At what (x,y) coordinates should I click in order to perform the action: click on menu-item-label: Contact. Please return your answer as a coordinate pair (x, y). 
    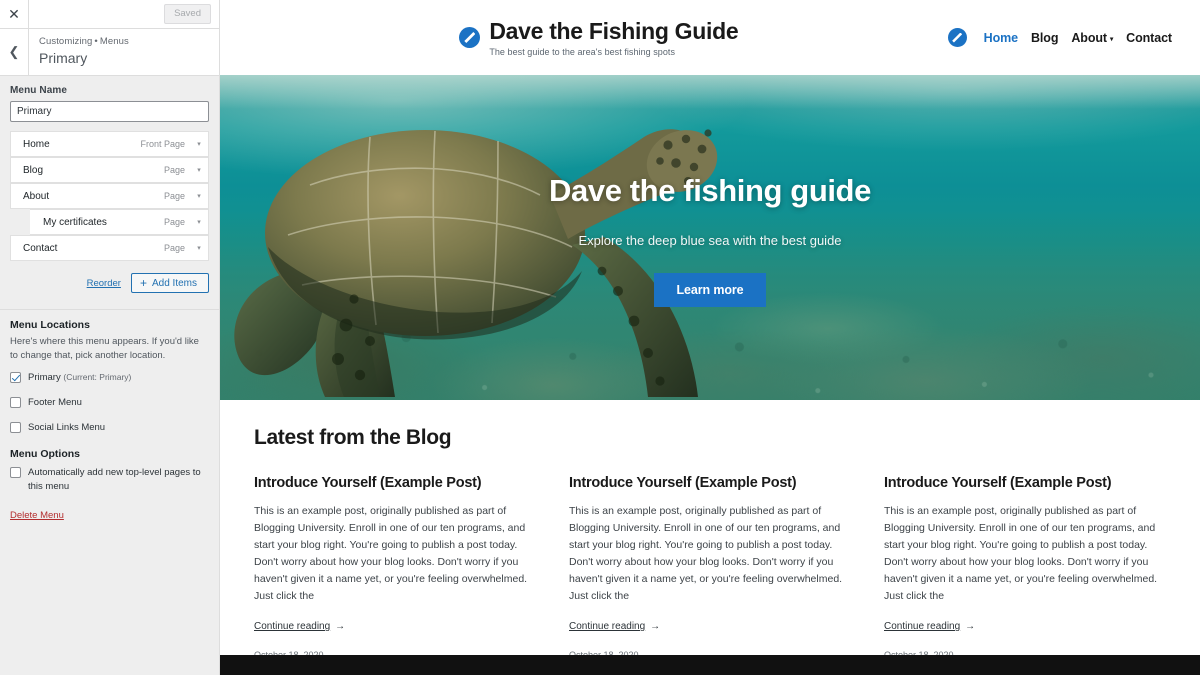
    Looking at the image, I should click on (40, 248).